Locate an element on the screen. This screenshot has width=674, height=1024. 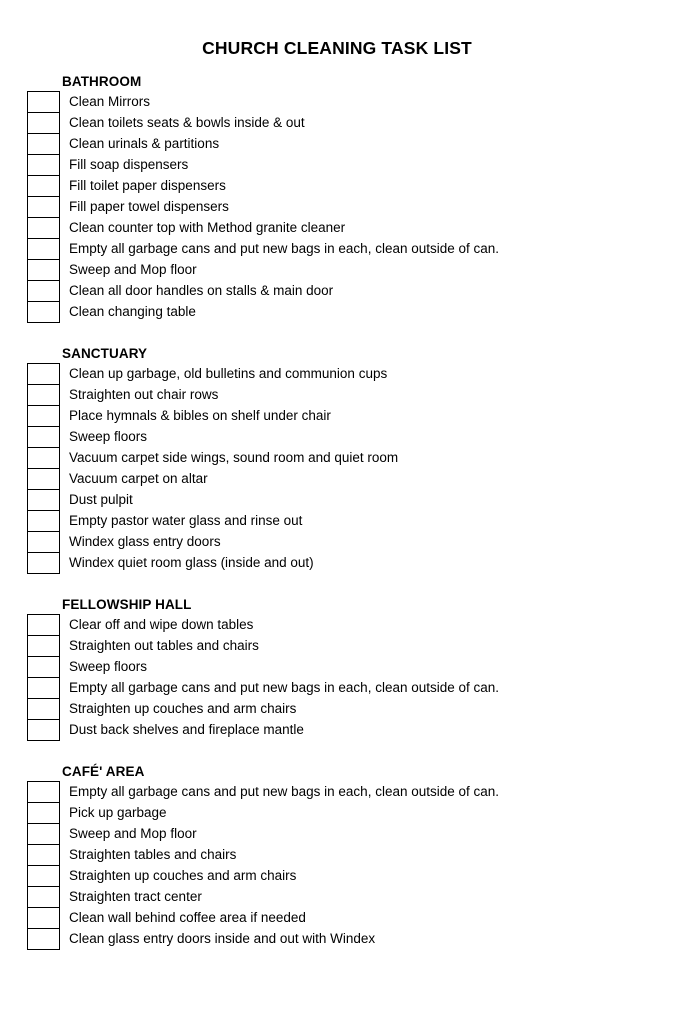
task-label: Fill soap dispensers is located at coordinates (129, 164).